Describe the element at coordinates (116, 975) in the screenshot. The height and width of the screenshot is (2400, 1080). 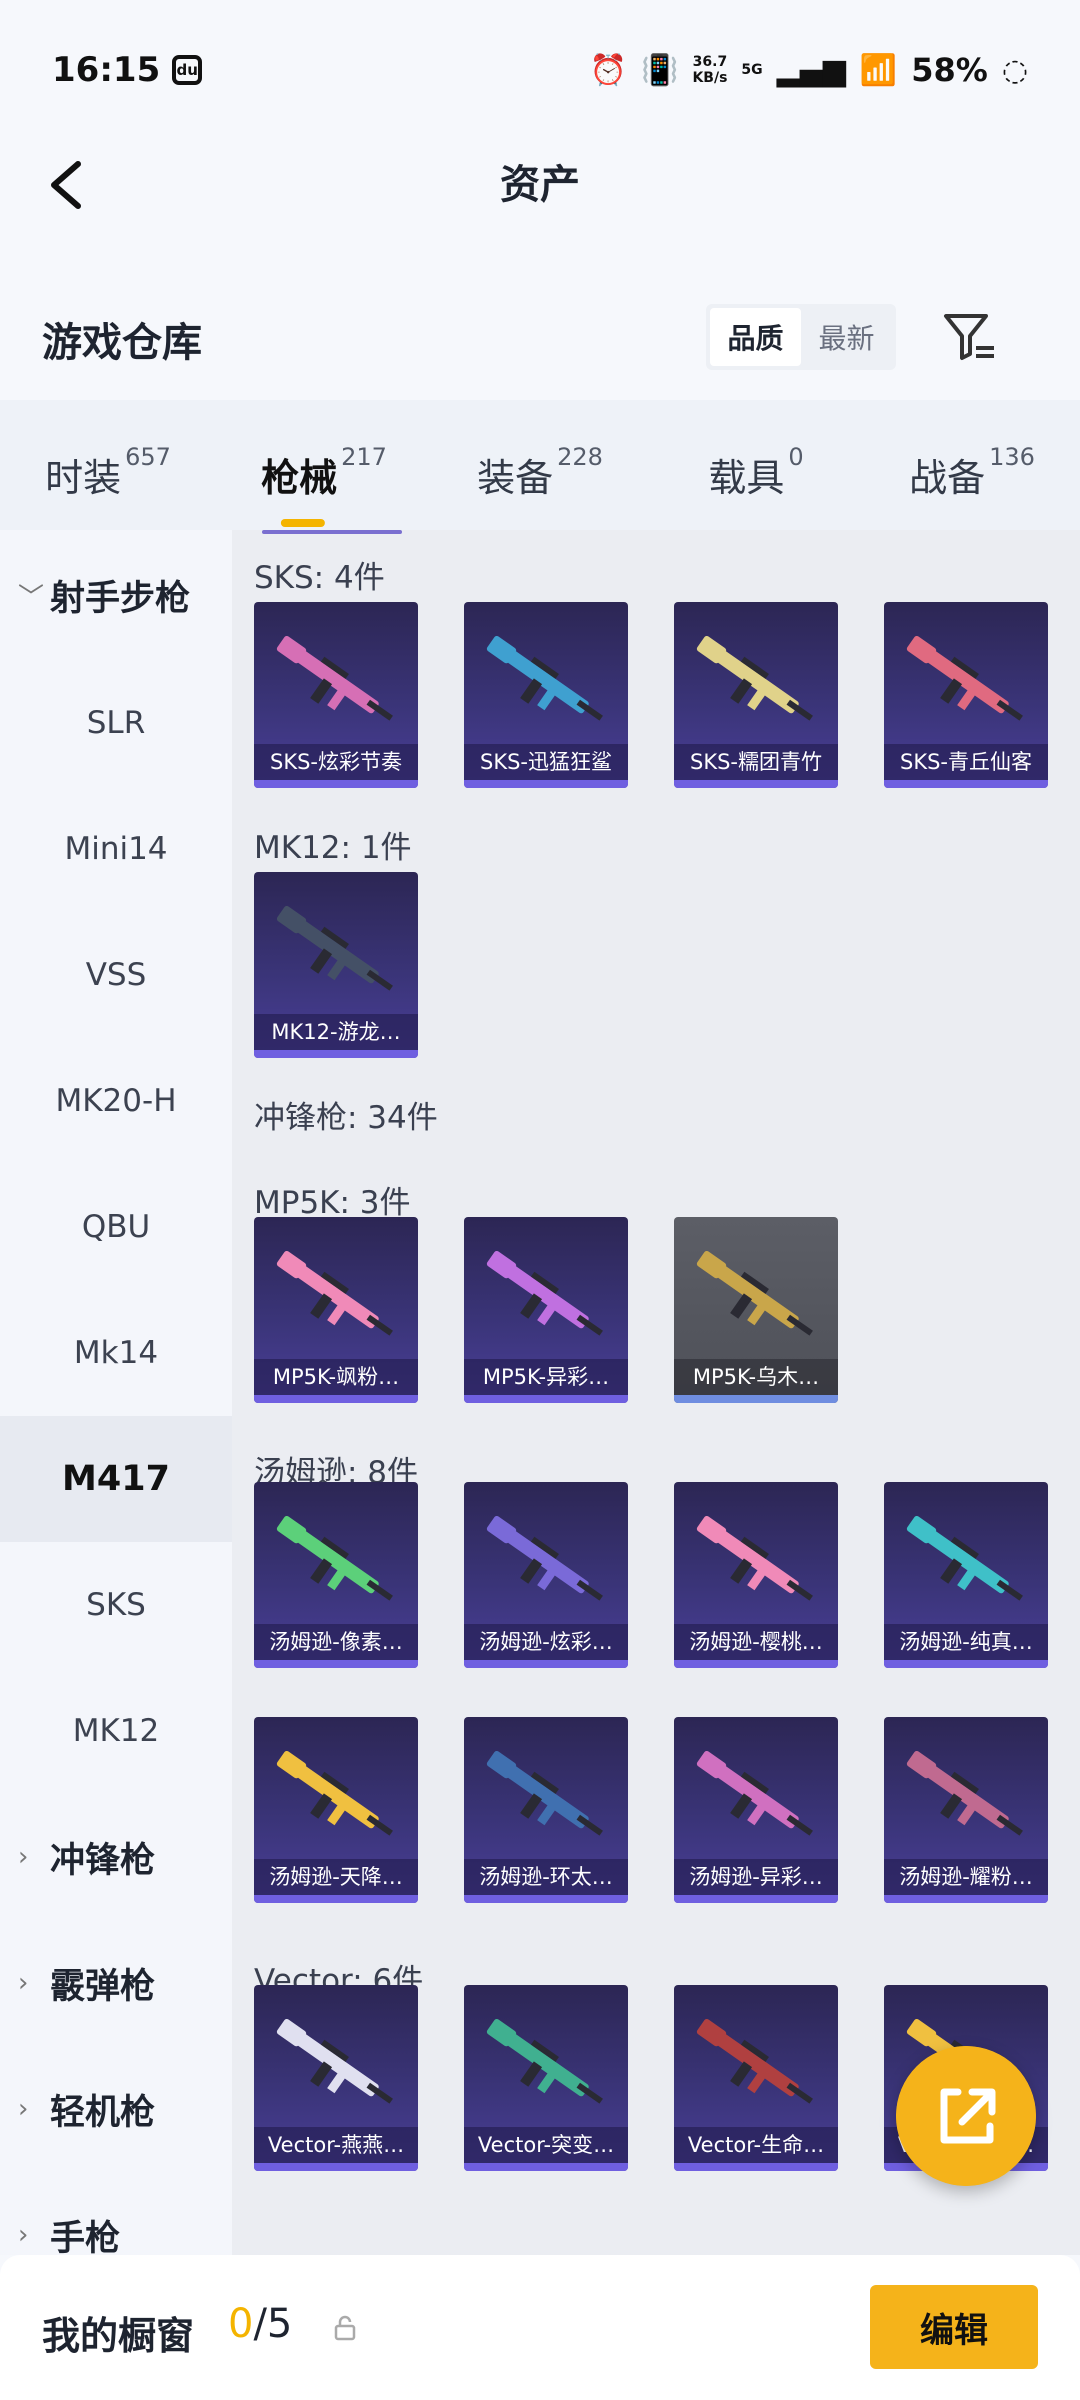
I see `sidebar-item-vss: VSS` at that location.